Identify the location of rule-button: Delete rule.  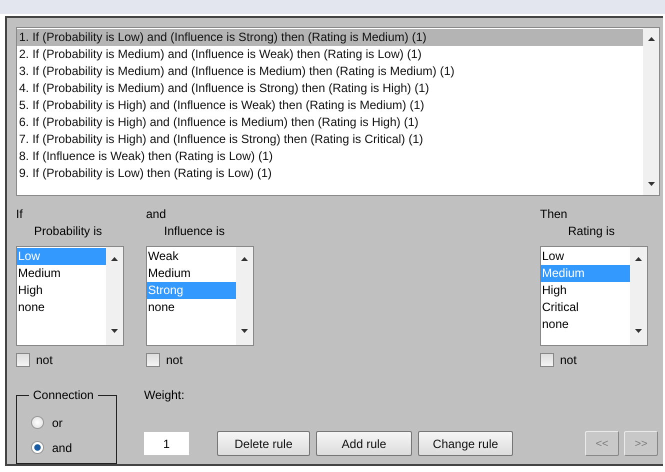
(263, 443).